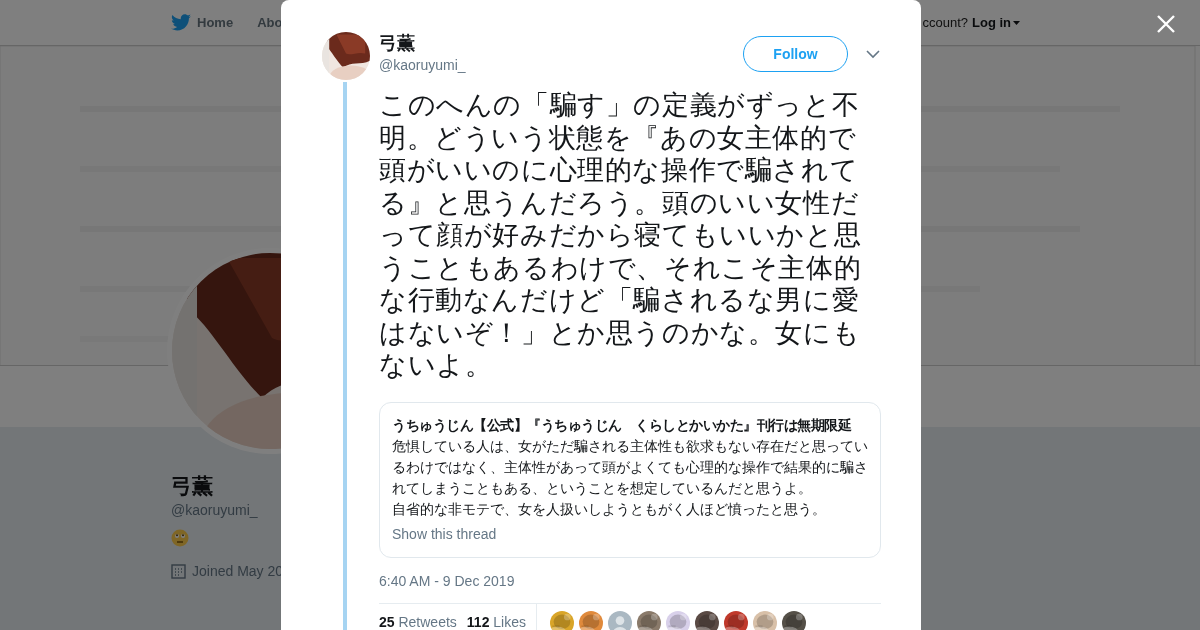 This screenshot has height=630, width=1200. Describe the element at coordinates (270, 22) in the screenshot. I see `nav-link: Abo` at that location.